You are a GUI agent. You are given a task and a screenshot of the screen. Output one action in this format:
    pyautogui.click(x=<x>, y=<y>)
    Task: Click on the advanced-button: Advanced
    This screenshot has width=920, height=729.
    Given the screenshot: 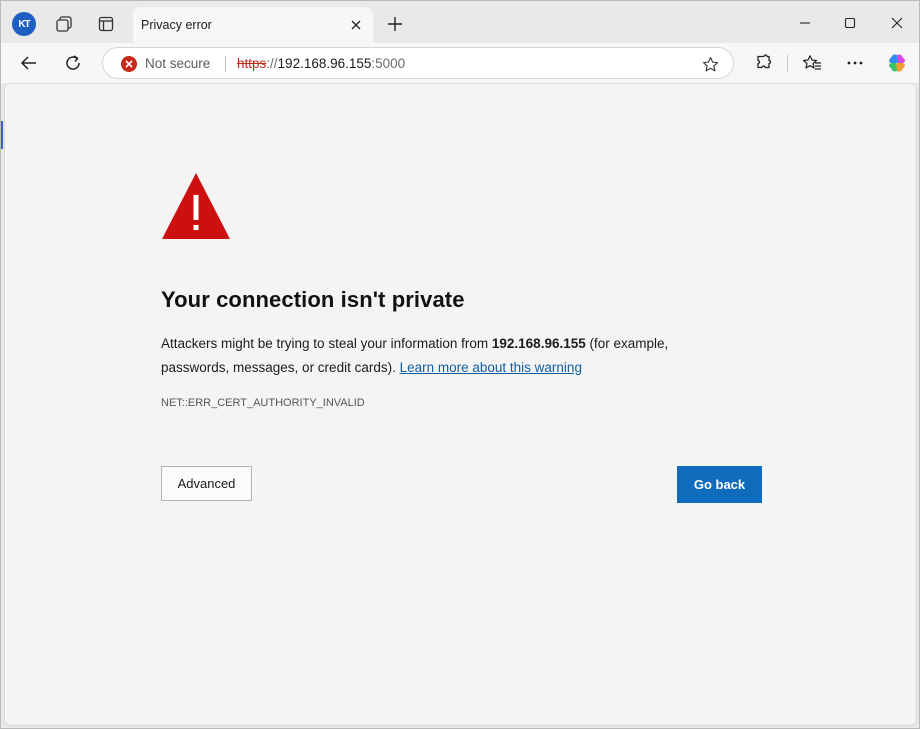 What is the action you would take?
    pyautogui.click(x=206, y=483)
    